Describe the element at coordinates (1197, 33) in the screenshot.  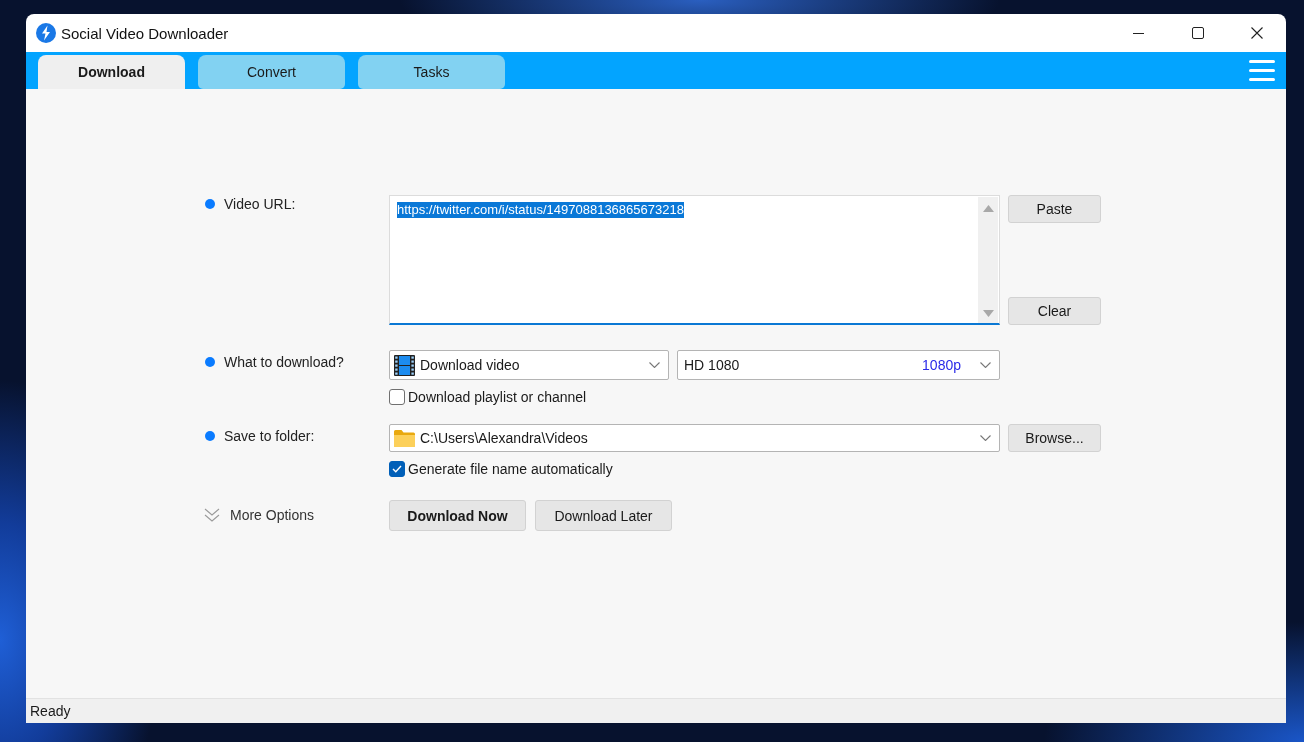
I see `maximize-icon` at that location.